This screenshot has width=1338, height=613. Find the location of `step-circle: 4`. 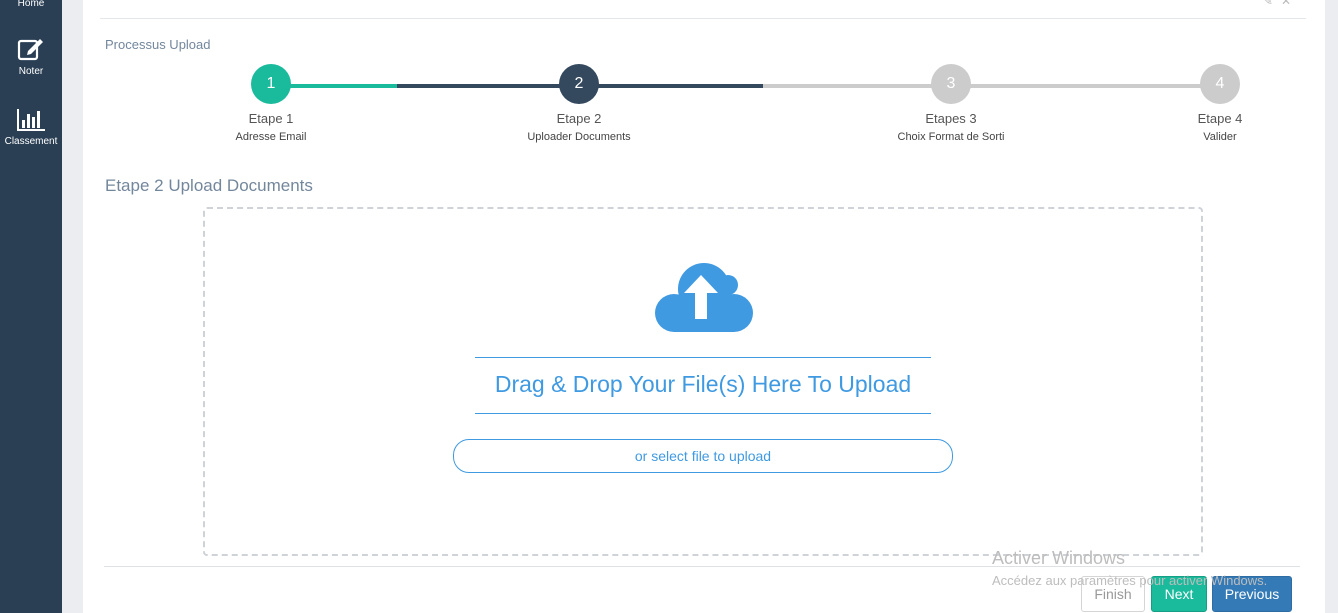

step-circle: 4 is located at coordinates (1220, 84).